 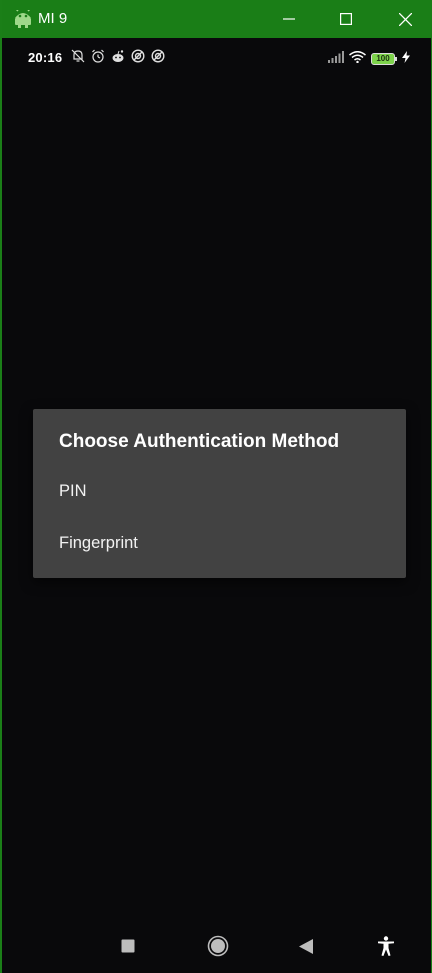 What do you see at coordinates (45, 57) in the screenshot?
I see `status-clock: 20:16` at bounding box center [45, 57].